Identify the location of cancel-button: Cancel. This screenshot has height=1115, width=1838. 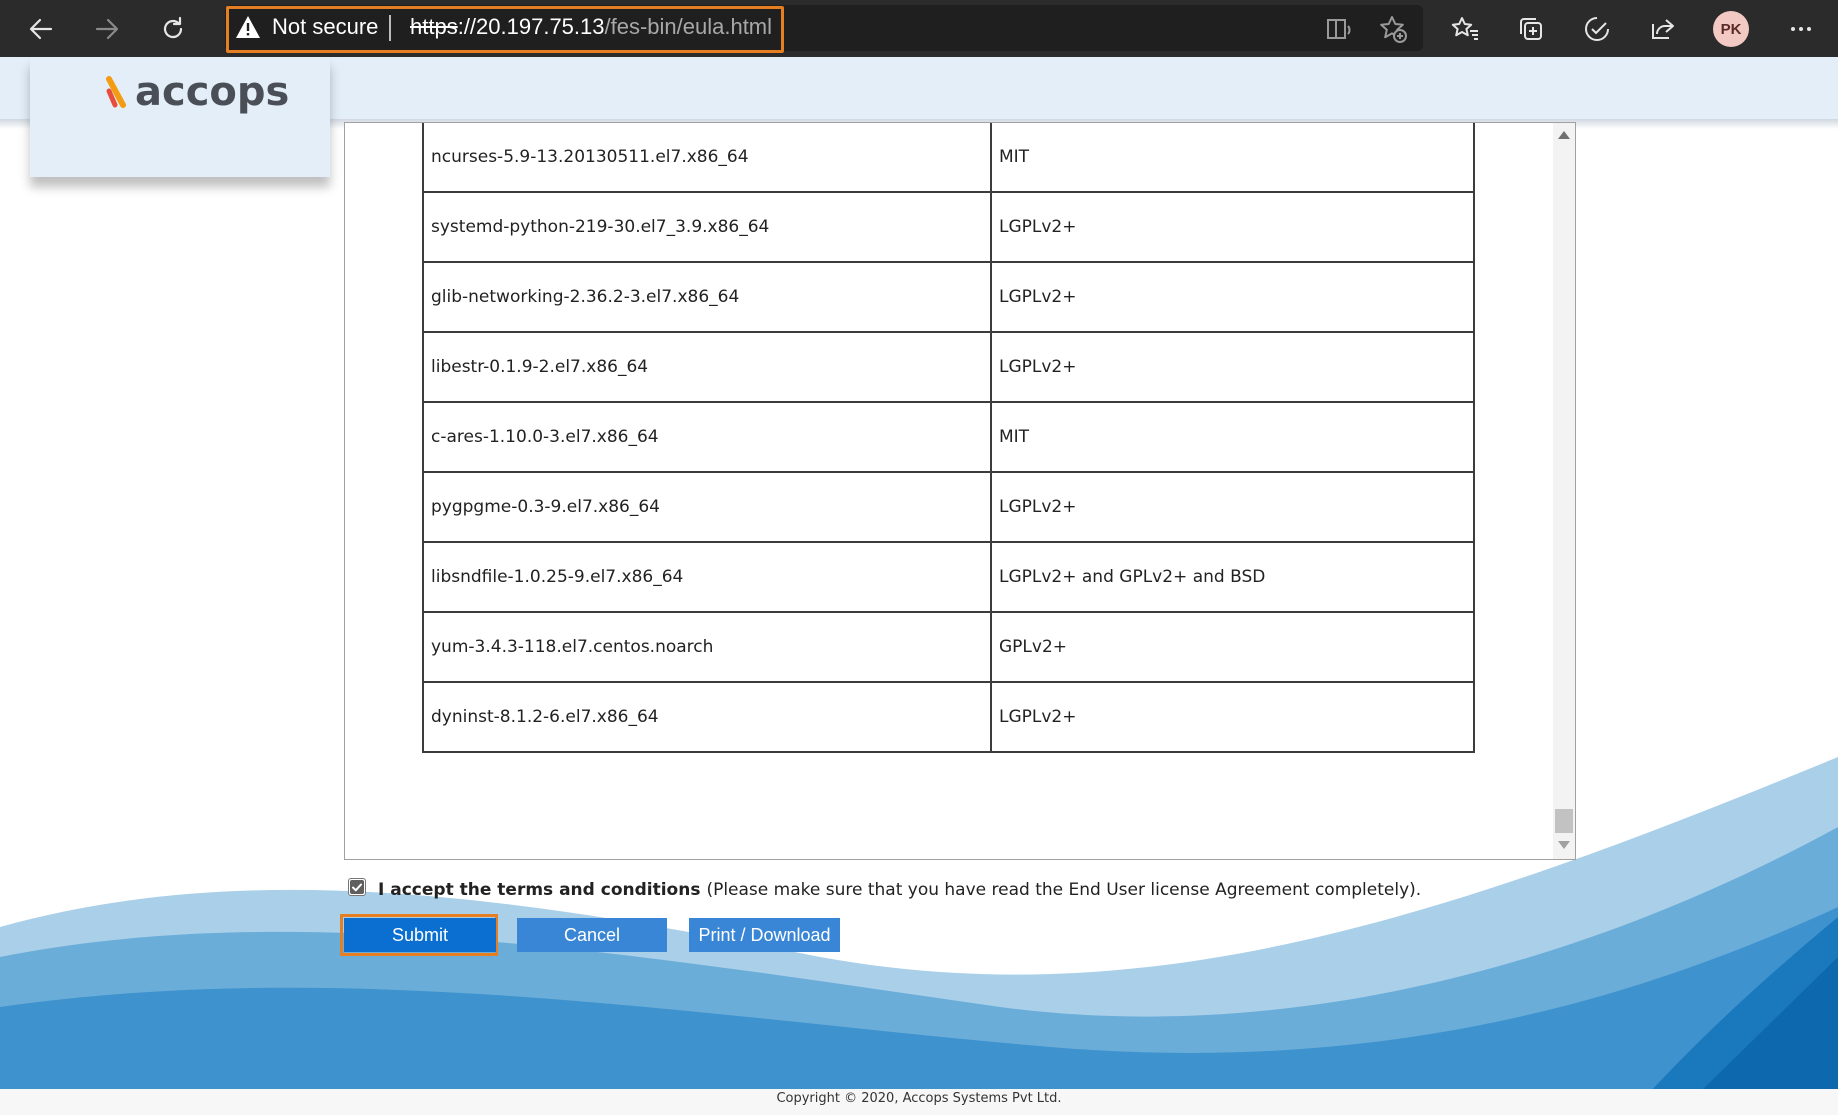
(592, 935).